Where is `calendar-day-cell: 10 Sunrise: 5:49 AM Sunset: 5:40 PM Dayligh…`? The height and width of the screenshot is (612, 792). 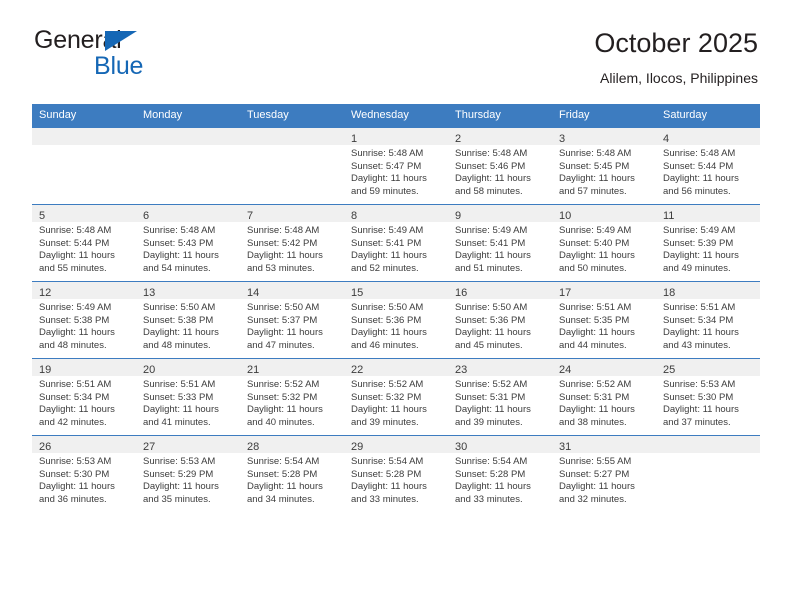 calendar-day-cell: 10 Sunrise: 5:49 AM Sunset: 5:40 PM Dayligh… is located at coordinates (604, 243).